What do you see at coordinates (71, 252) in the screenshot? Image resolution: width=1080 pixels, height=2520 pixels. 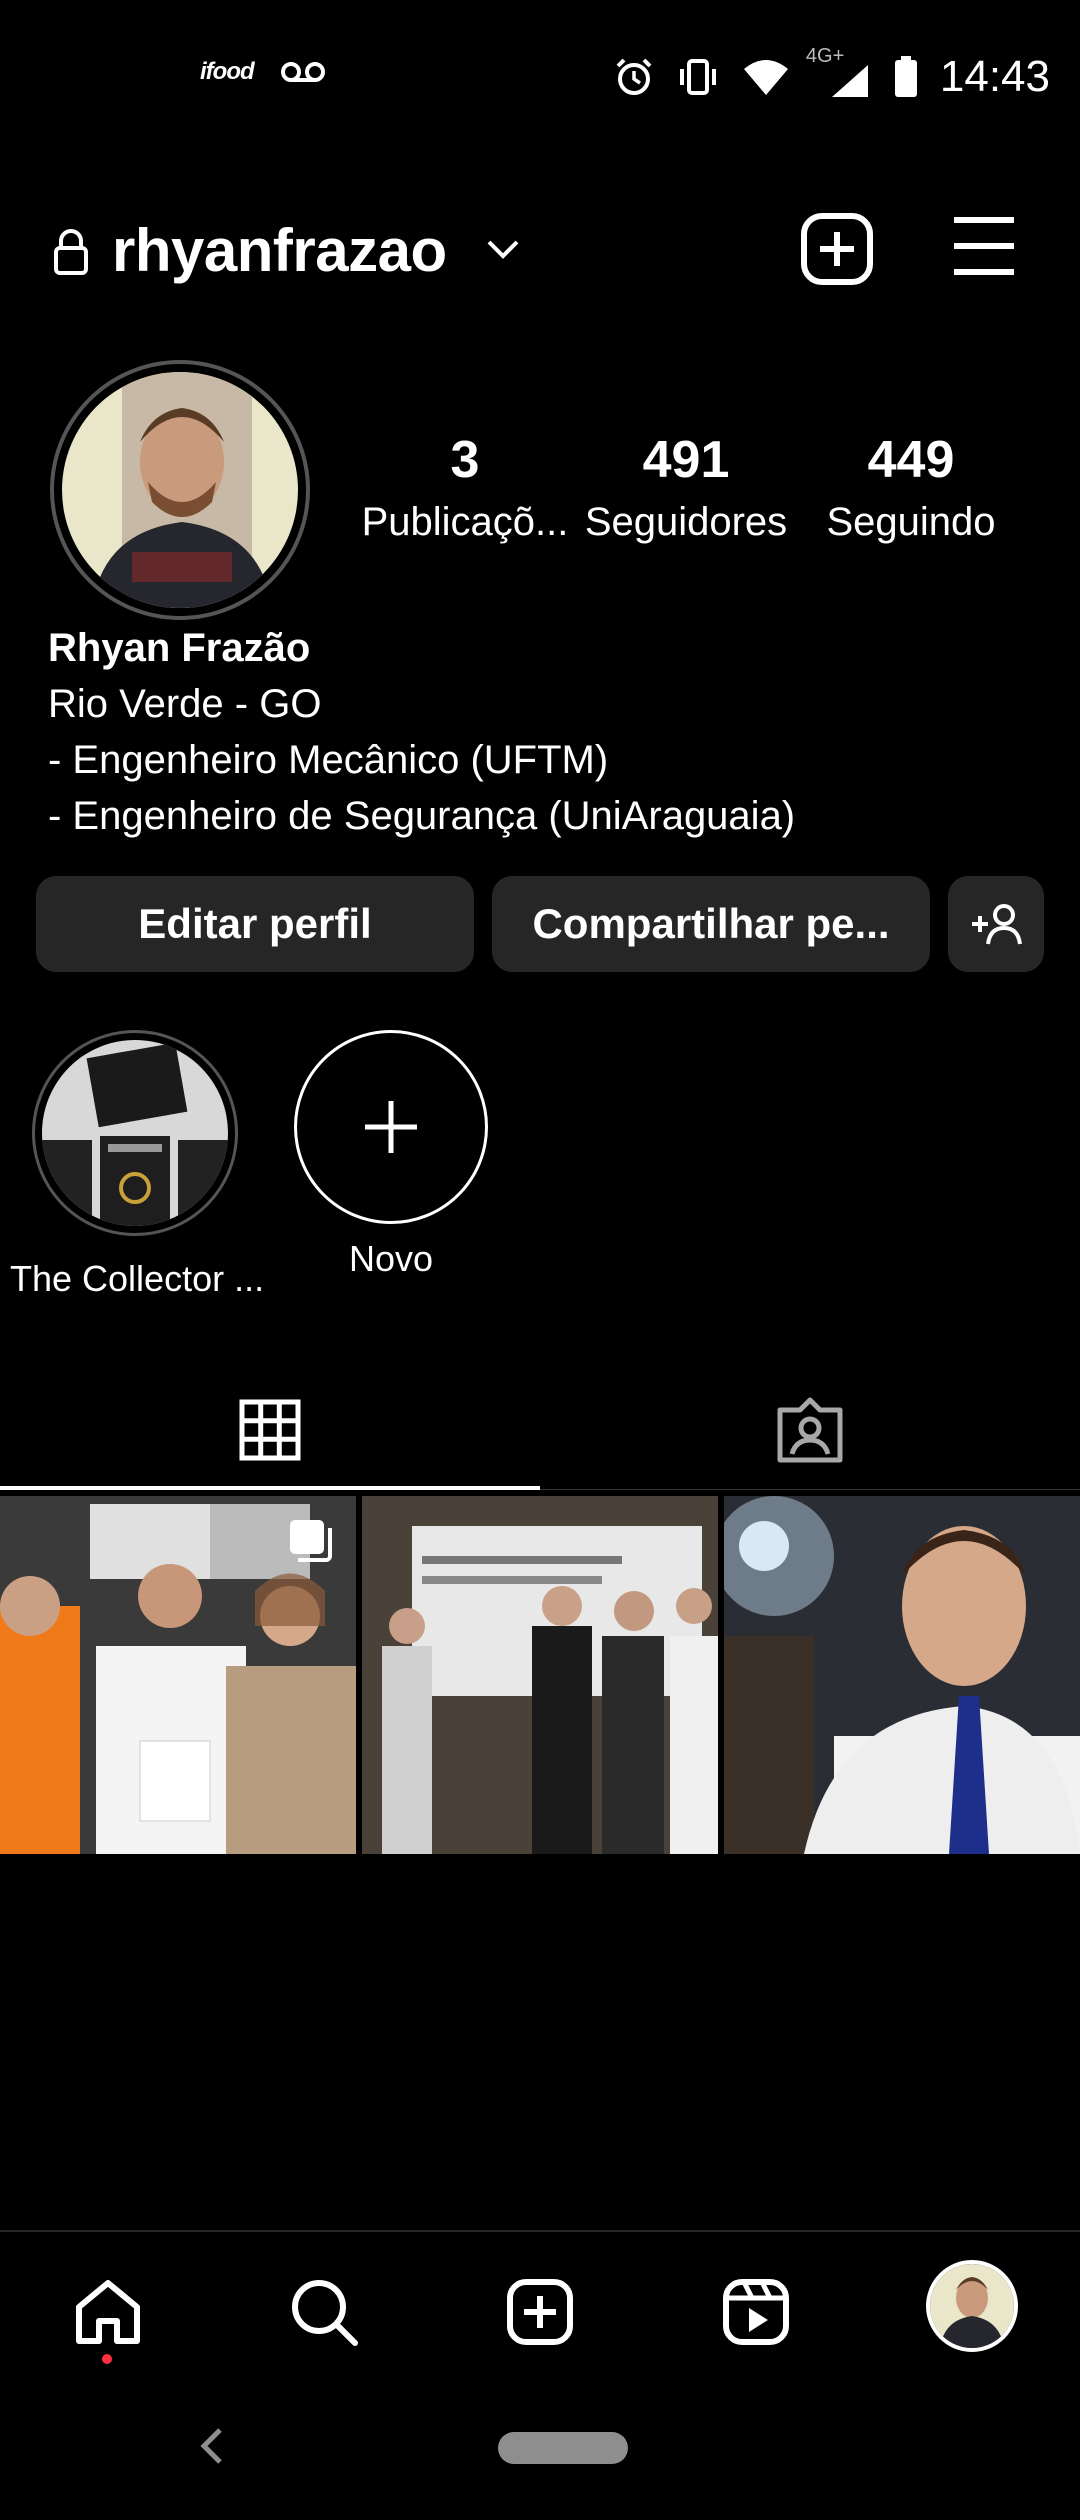 I see `lock-icon` at bounding box center [71, 252].